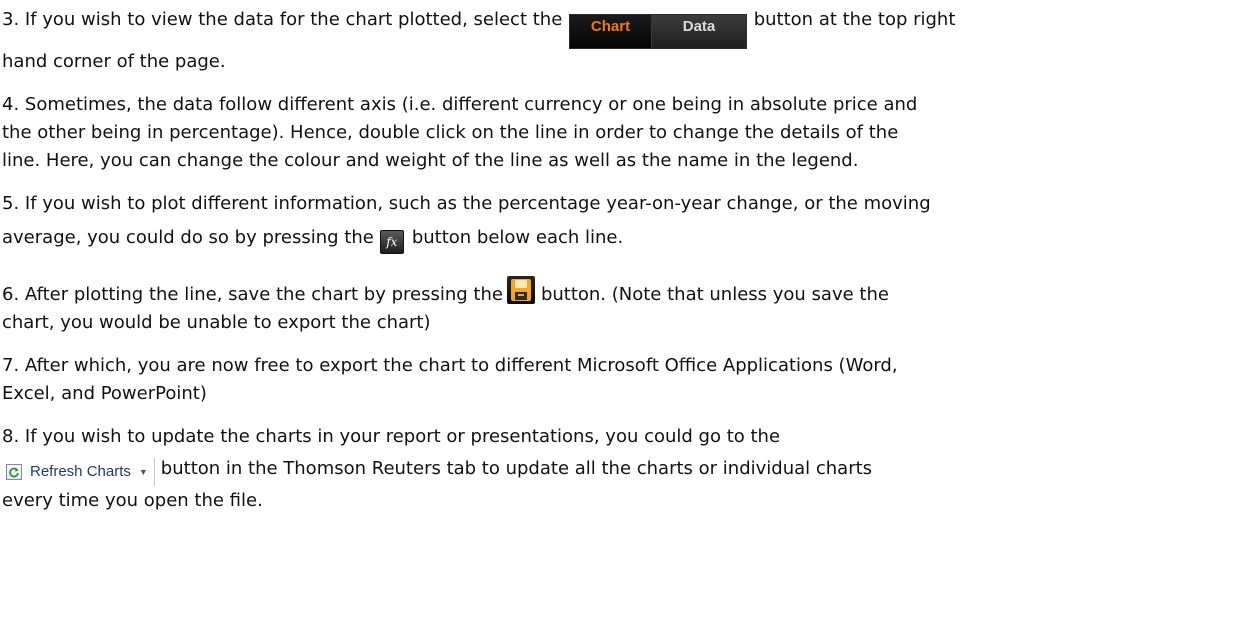 This screenshot has height=629, width=1260. I want to click on refresh-charts-control: Refresh Charts ▼, so click(78, 472).